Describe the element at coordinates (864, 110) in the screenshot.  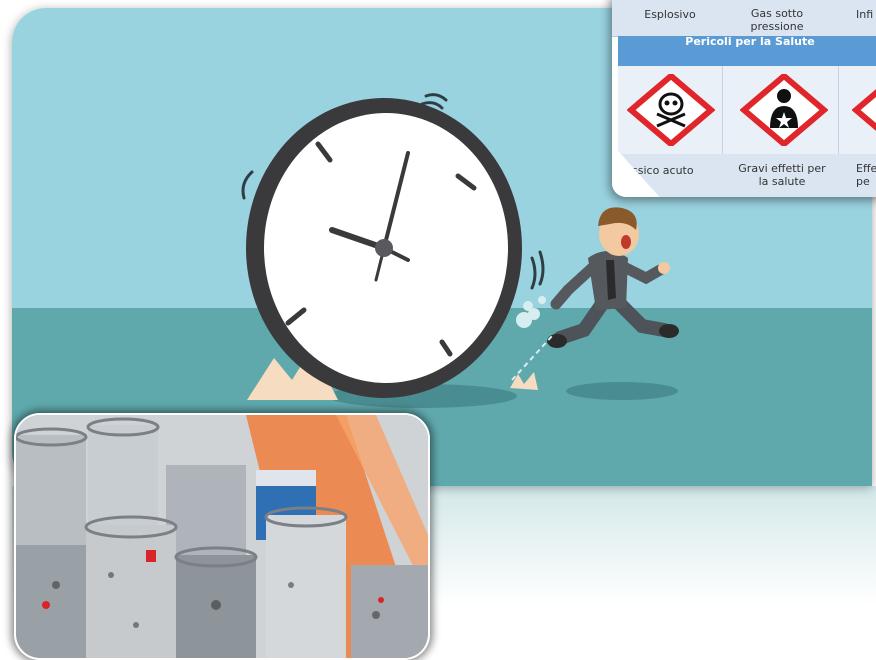
I see `exclamation-icon` at that location.